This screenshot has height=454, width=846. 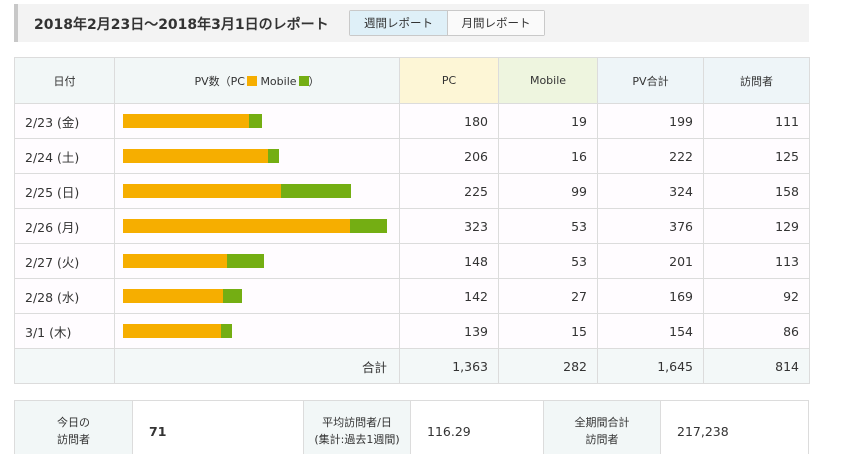 I want to click on table-row: 2/26 (月) 323 53 376 129, so click(x=412, y=226).